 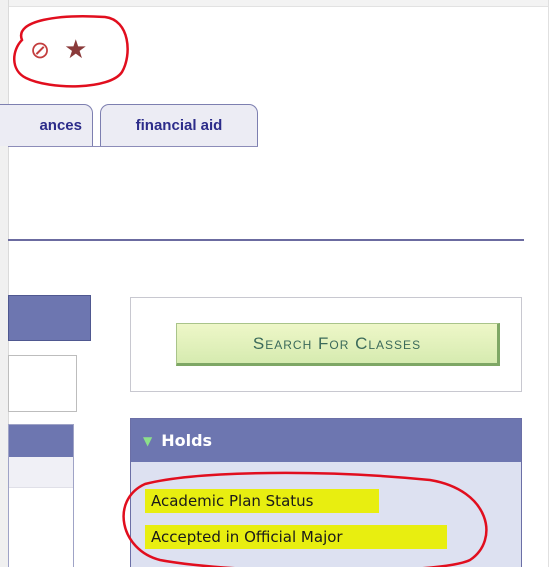 What do you see at coordinates (58, 50) in the screenshot?
I see `toolbar-icons: ⊘ ★` at bounding box center [58, 50].